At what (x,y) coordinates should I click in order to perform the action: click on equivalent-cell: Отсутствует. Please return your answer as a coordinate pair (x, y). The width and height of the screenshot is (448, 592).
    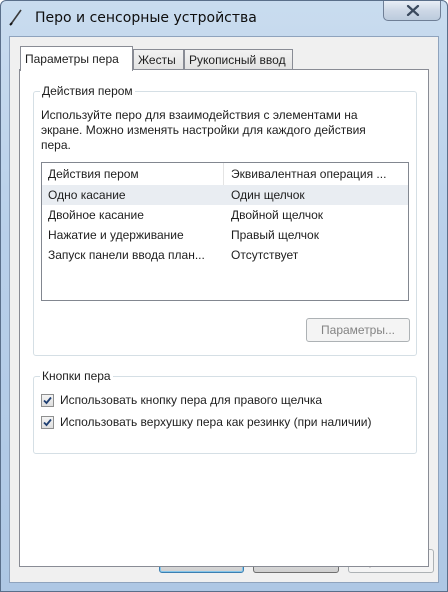
    Looking at the image, I should click on (265, 255).